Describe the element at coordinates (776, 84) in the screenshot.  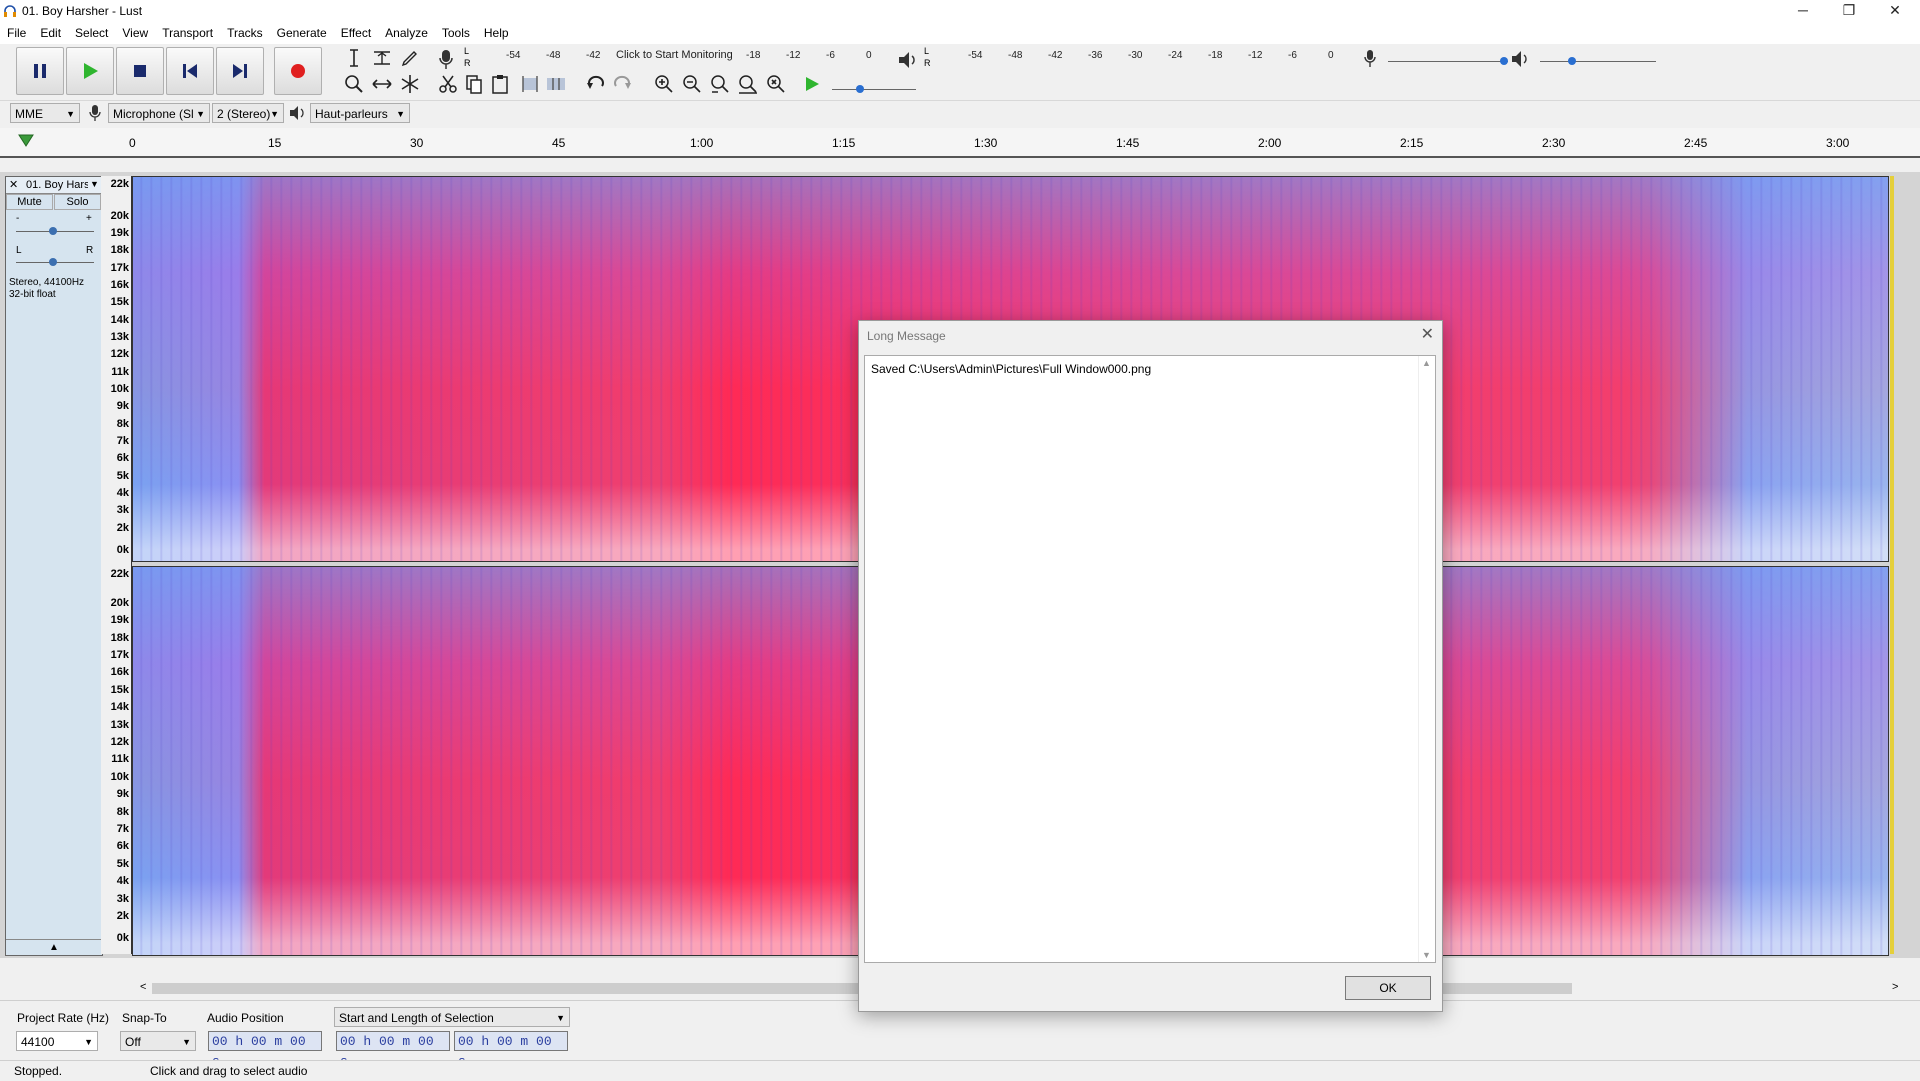
I see `zoom-toggle-button` at that location.